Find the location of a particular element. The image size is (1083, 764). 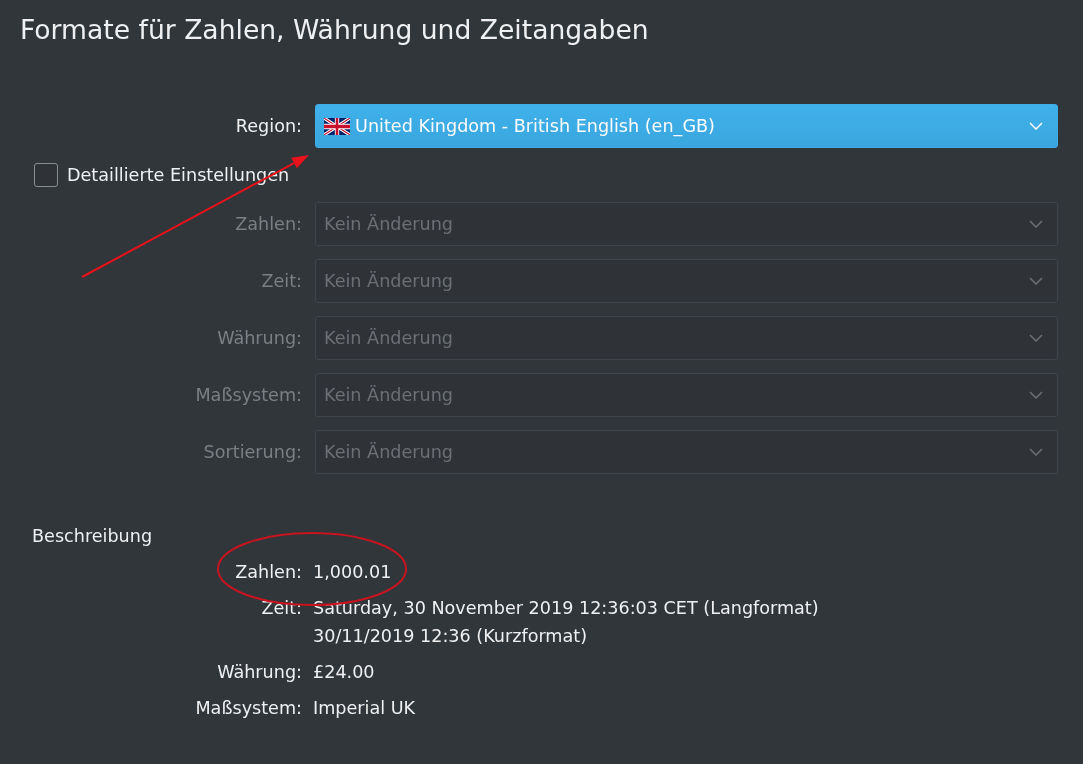

description-value: Saturday, 30 November 2019 12:36:03 CET (Langformat) is located at coordinates (566, 608).